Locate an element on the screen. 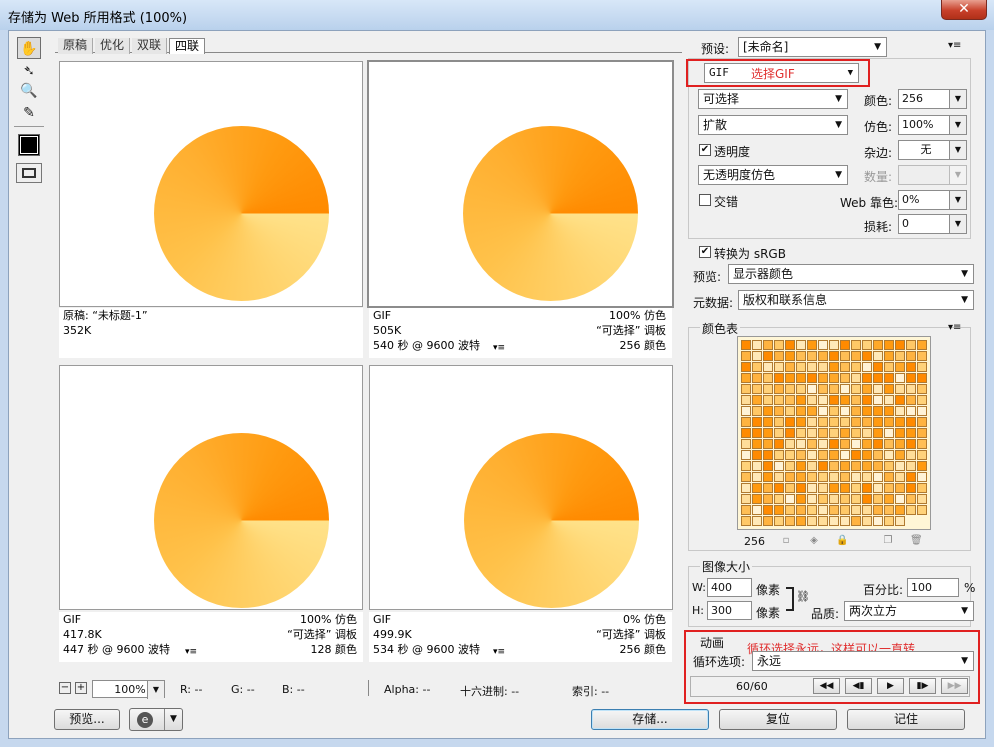 Image resolution: width=994 pixels, height=747 pixels. preview-mode-select: 显示器颜色 ▼ is located at coordinates (851, 274).